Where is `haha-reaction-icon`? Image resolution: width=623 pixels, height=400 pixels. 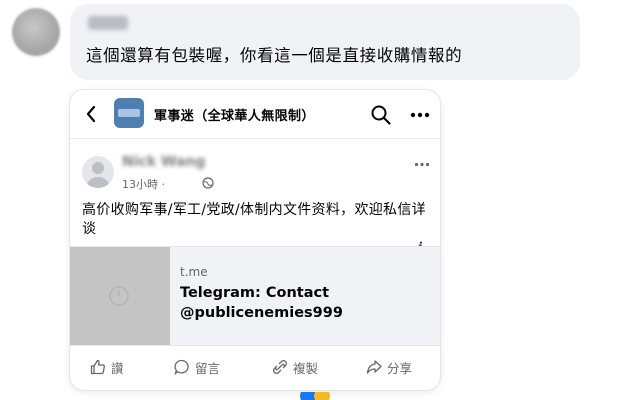
haha-reaction-icon is located at coordinates (322, 396).